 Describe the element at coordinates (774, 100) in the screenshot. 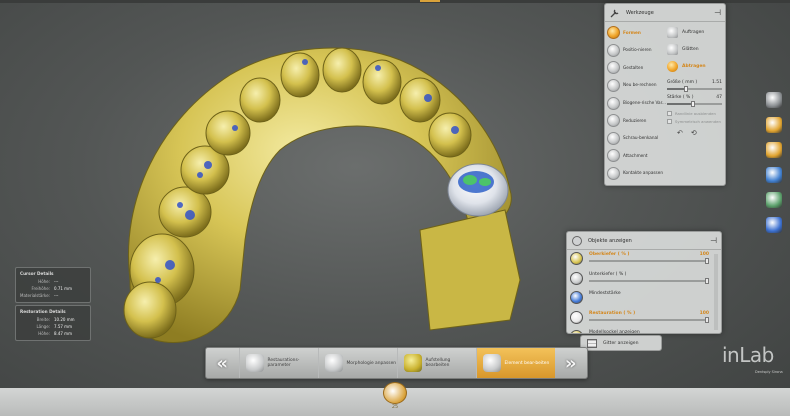

I see `cube-view-icon` at that location.